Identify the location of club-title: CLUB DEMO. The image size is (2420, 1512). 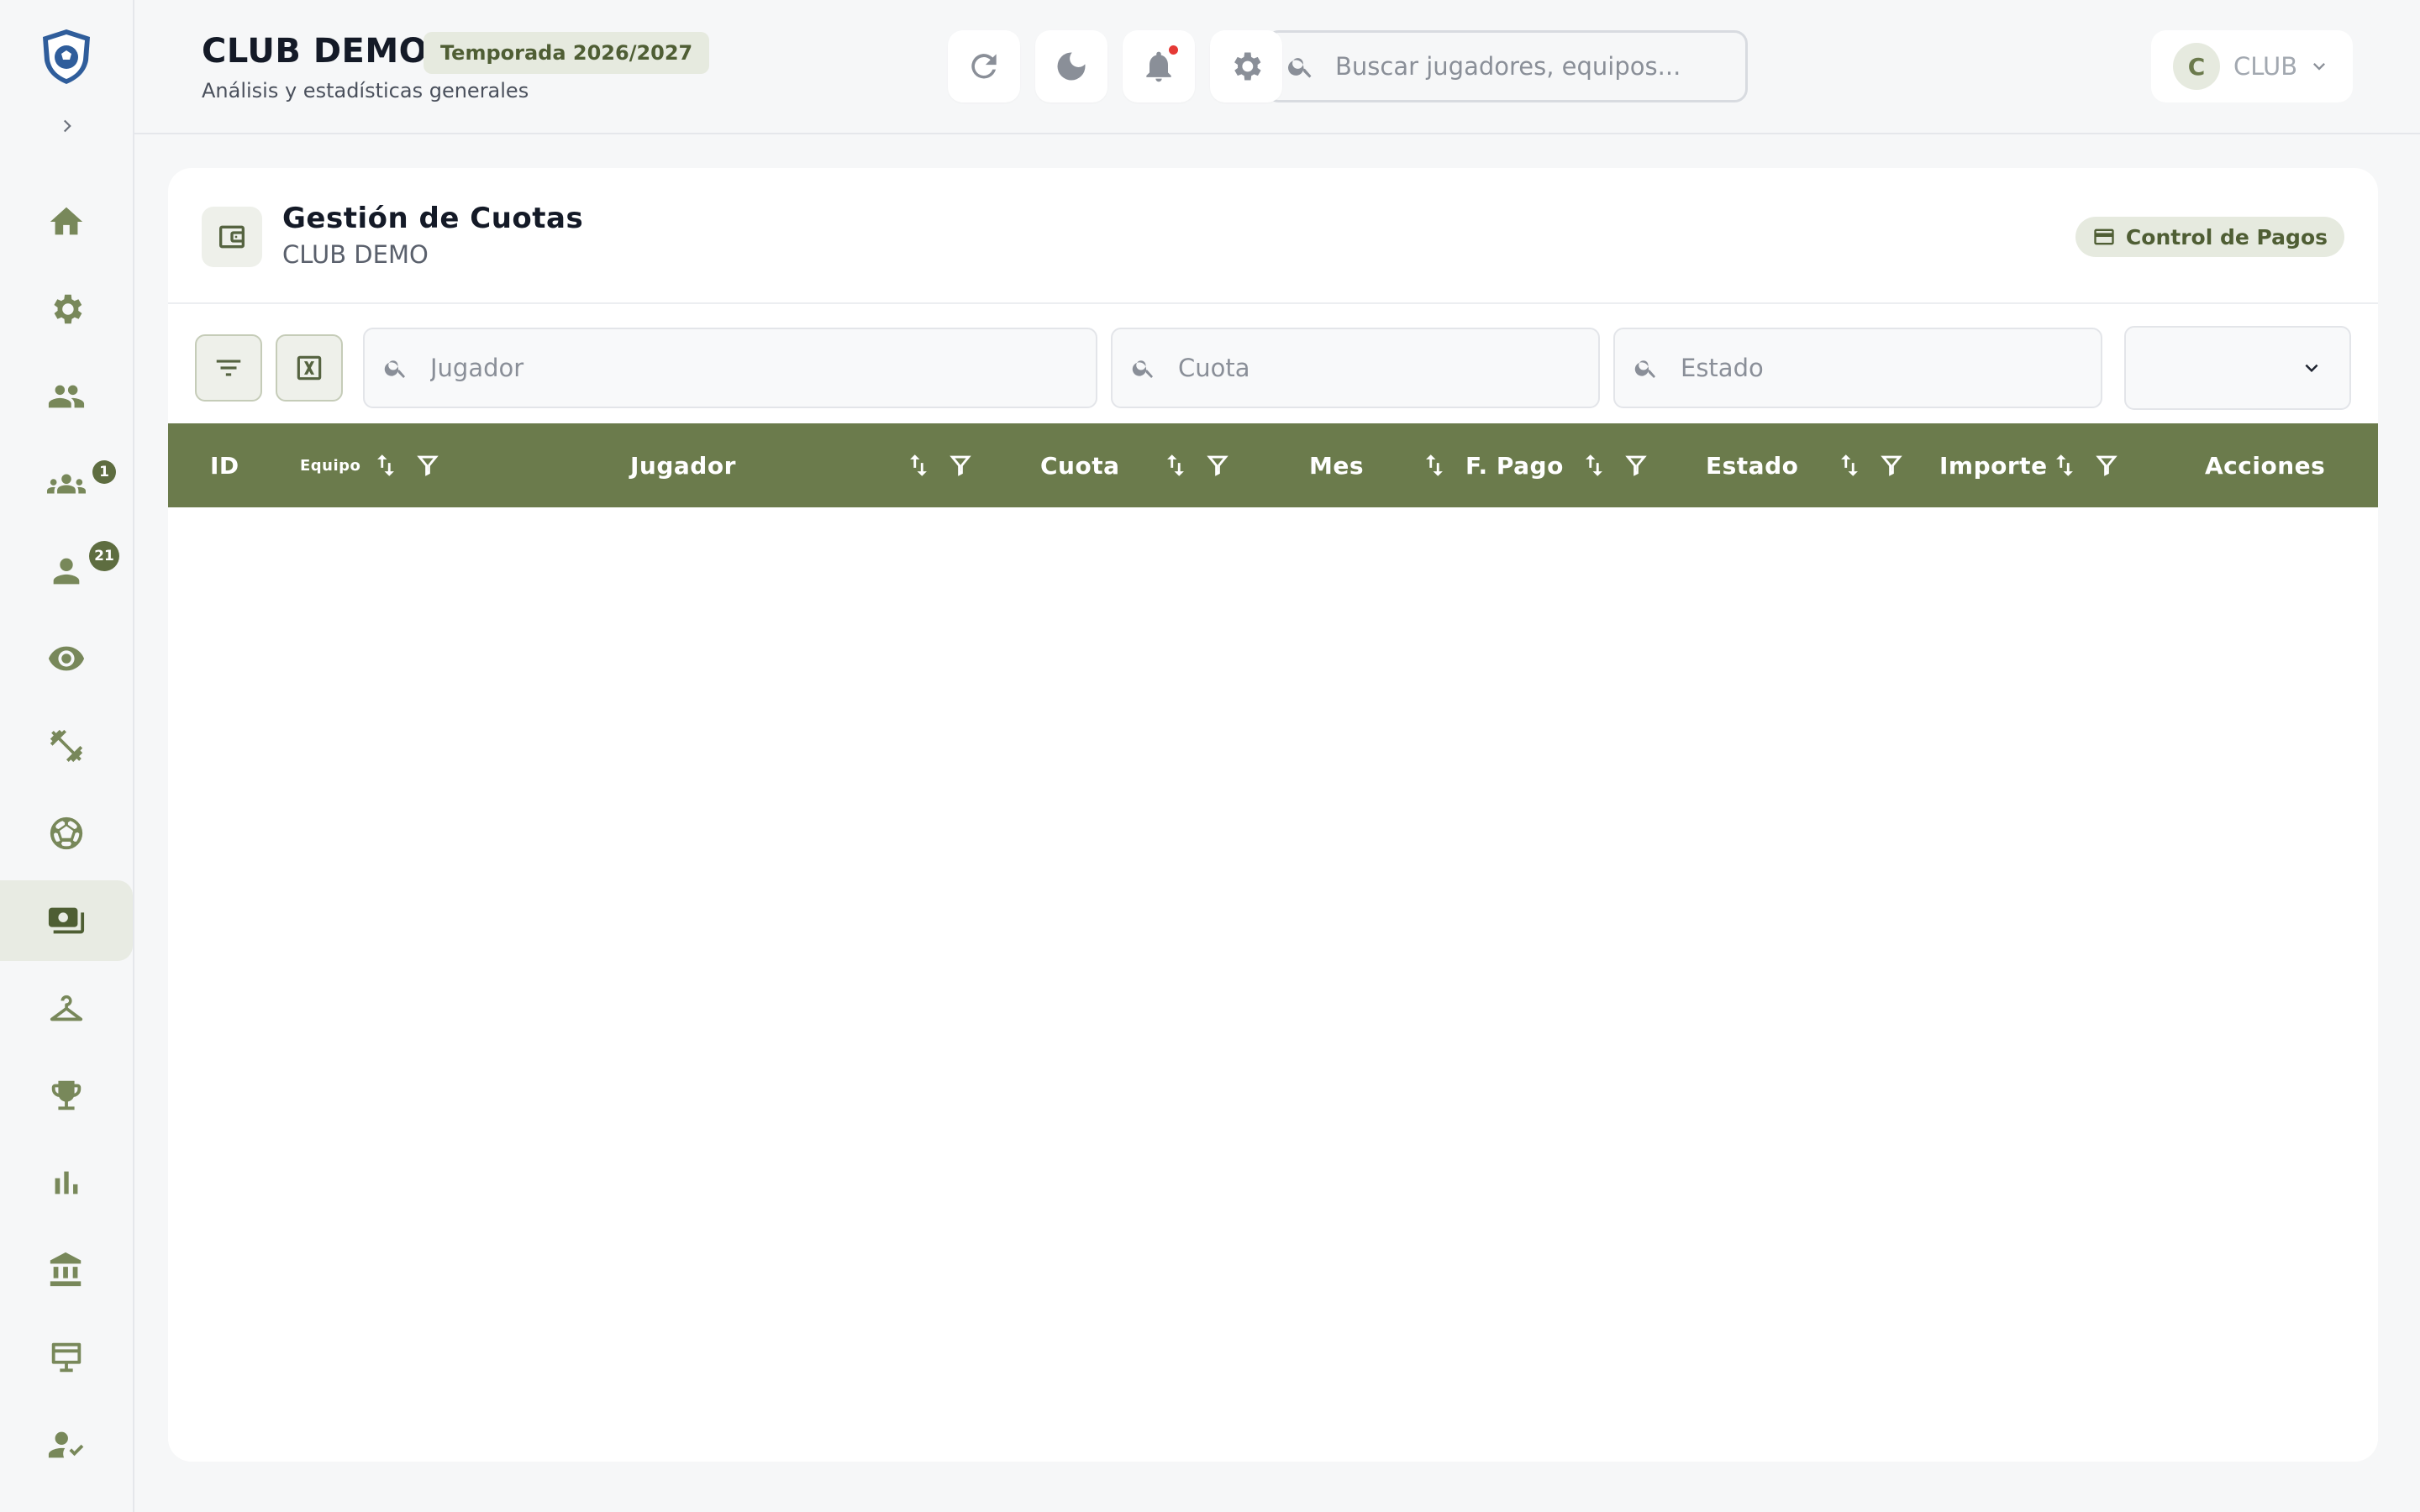
(315, 51).